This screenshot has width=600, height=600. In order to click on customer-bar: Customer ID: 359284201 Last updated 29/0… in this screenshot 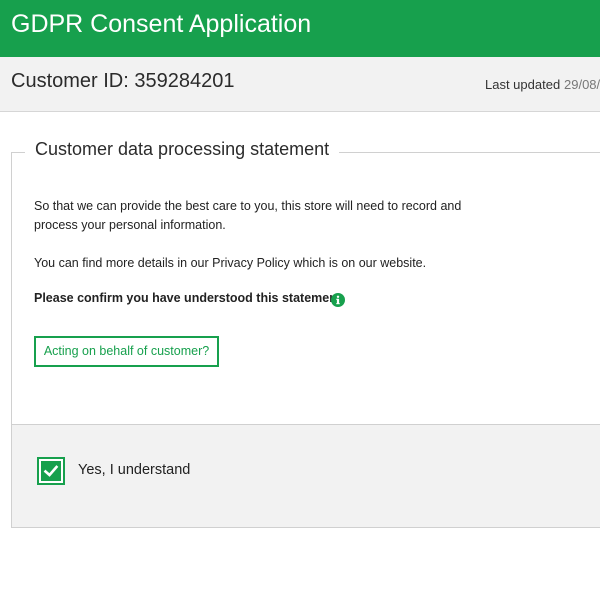, I will do `click(300, 84)`.